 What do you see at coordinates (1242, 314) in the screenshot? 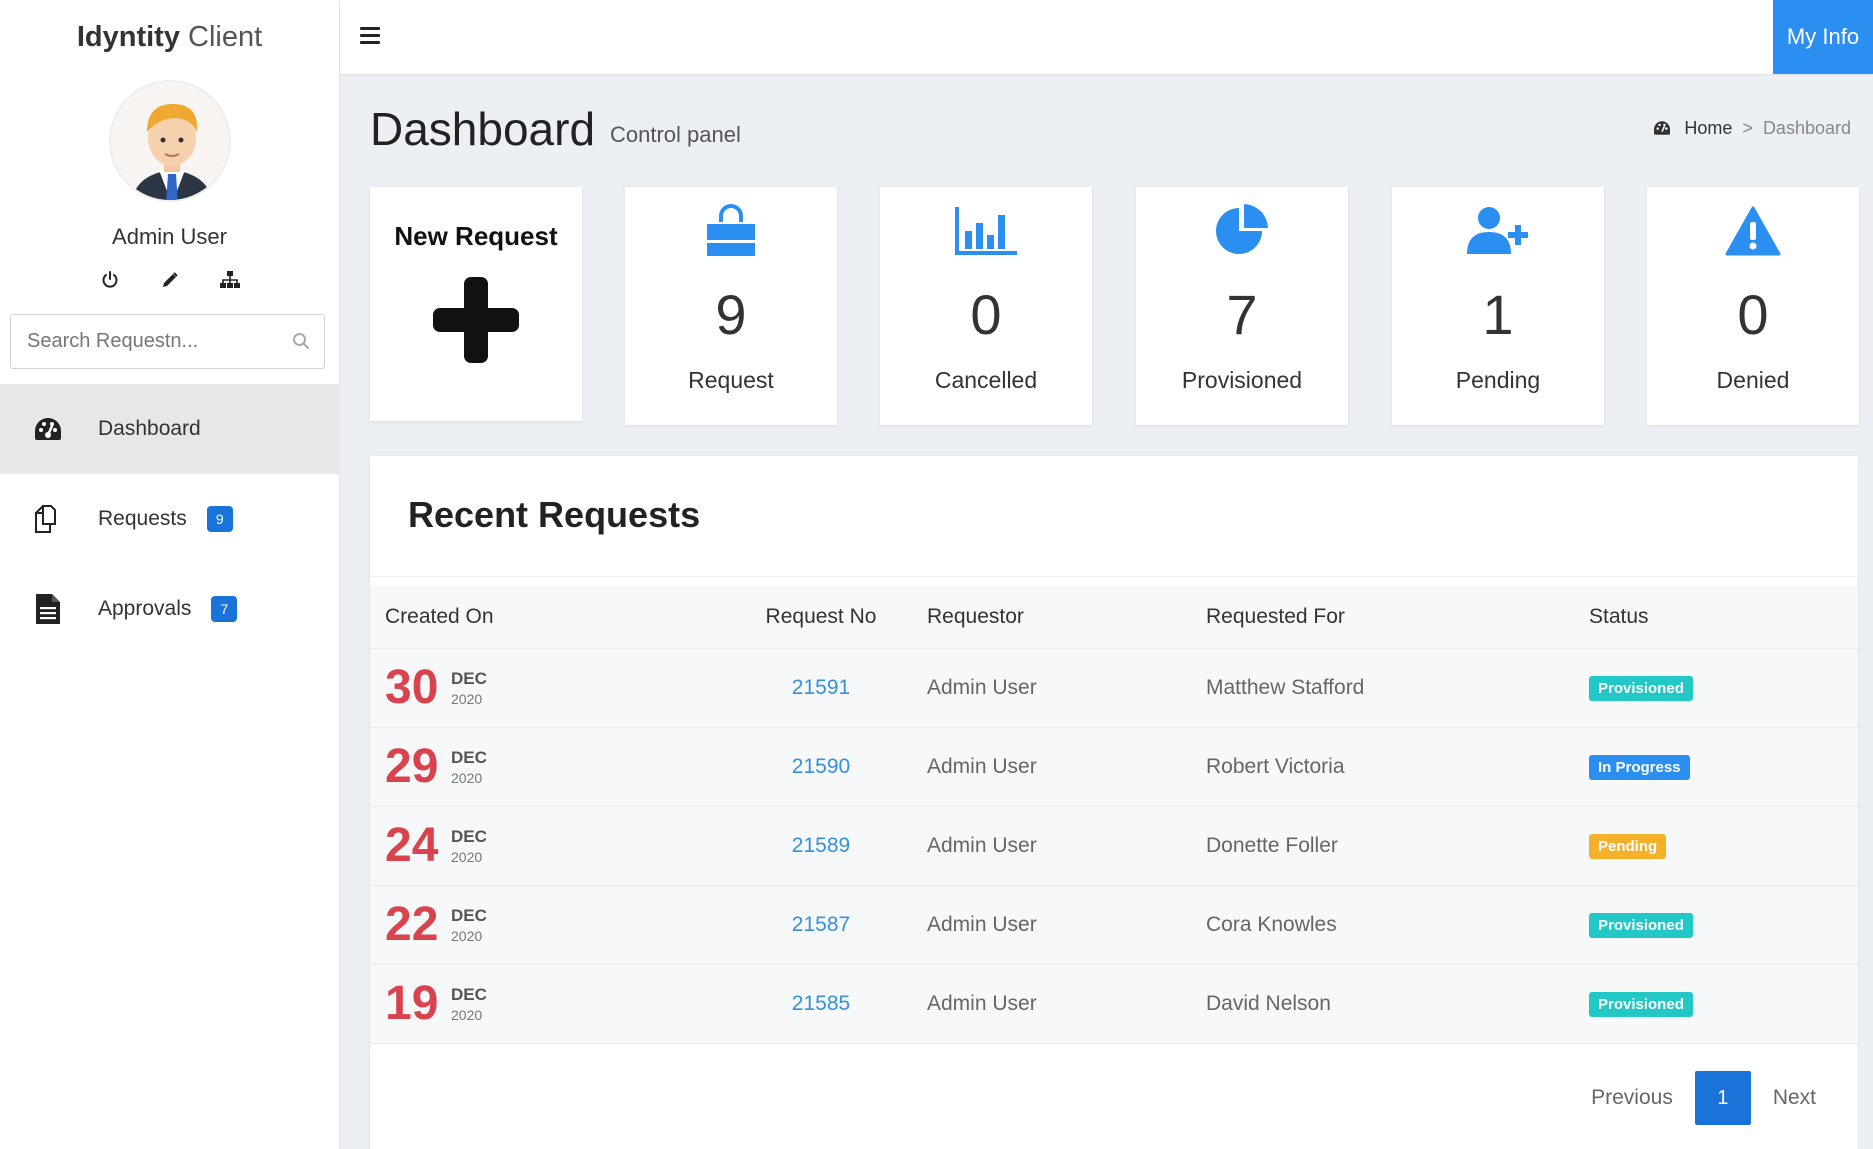
I see `stat-value: 7` at bounding box center [1242, 314].